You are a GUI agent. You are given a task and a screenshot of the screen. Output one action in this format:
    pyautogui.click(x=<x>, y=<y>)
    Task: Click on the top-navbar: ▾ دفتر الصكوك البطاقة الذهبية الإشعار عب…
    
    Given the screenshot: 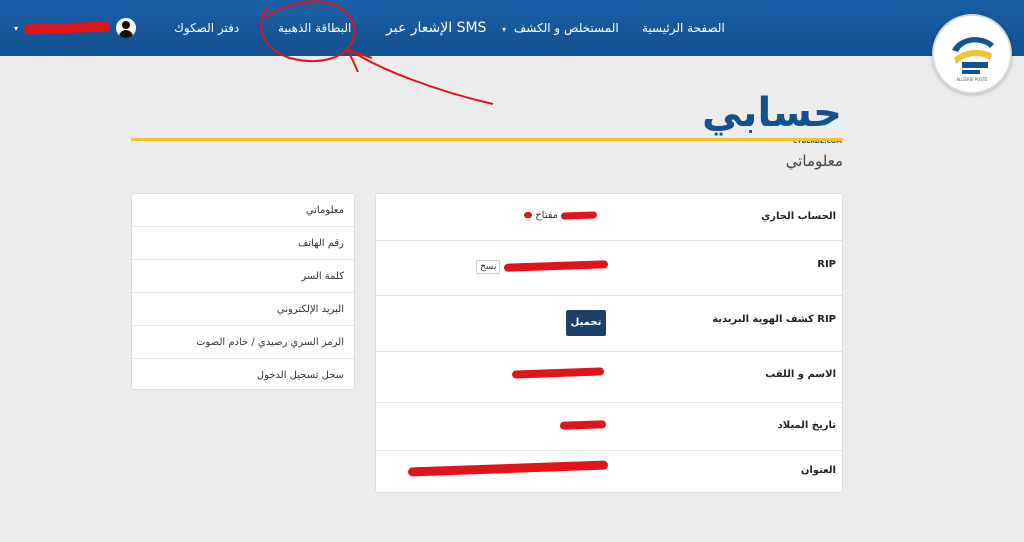 What is the action you would take?
    pyautogui.click(x=512, y=28)
    